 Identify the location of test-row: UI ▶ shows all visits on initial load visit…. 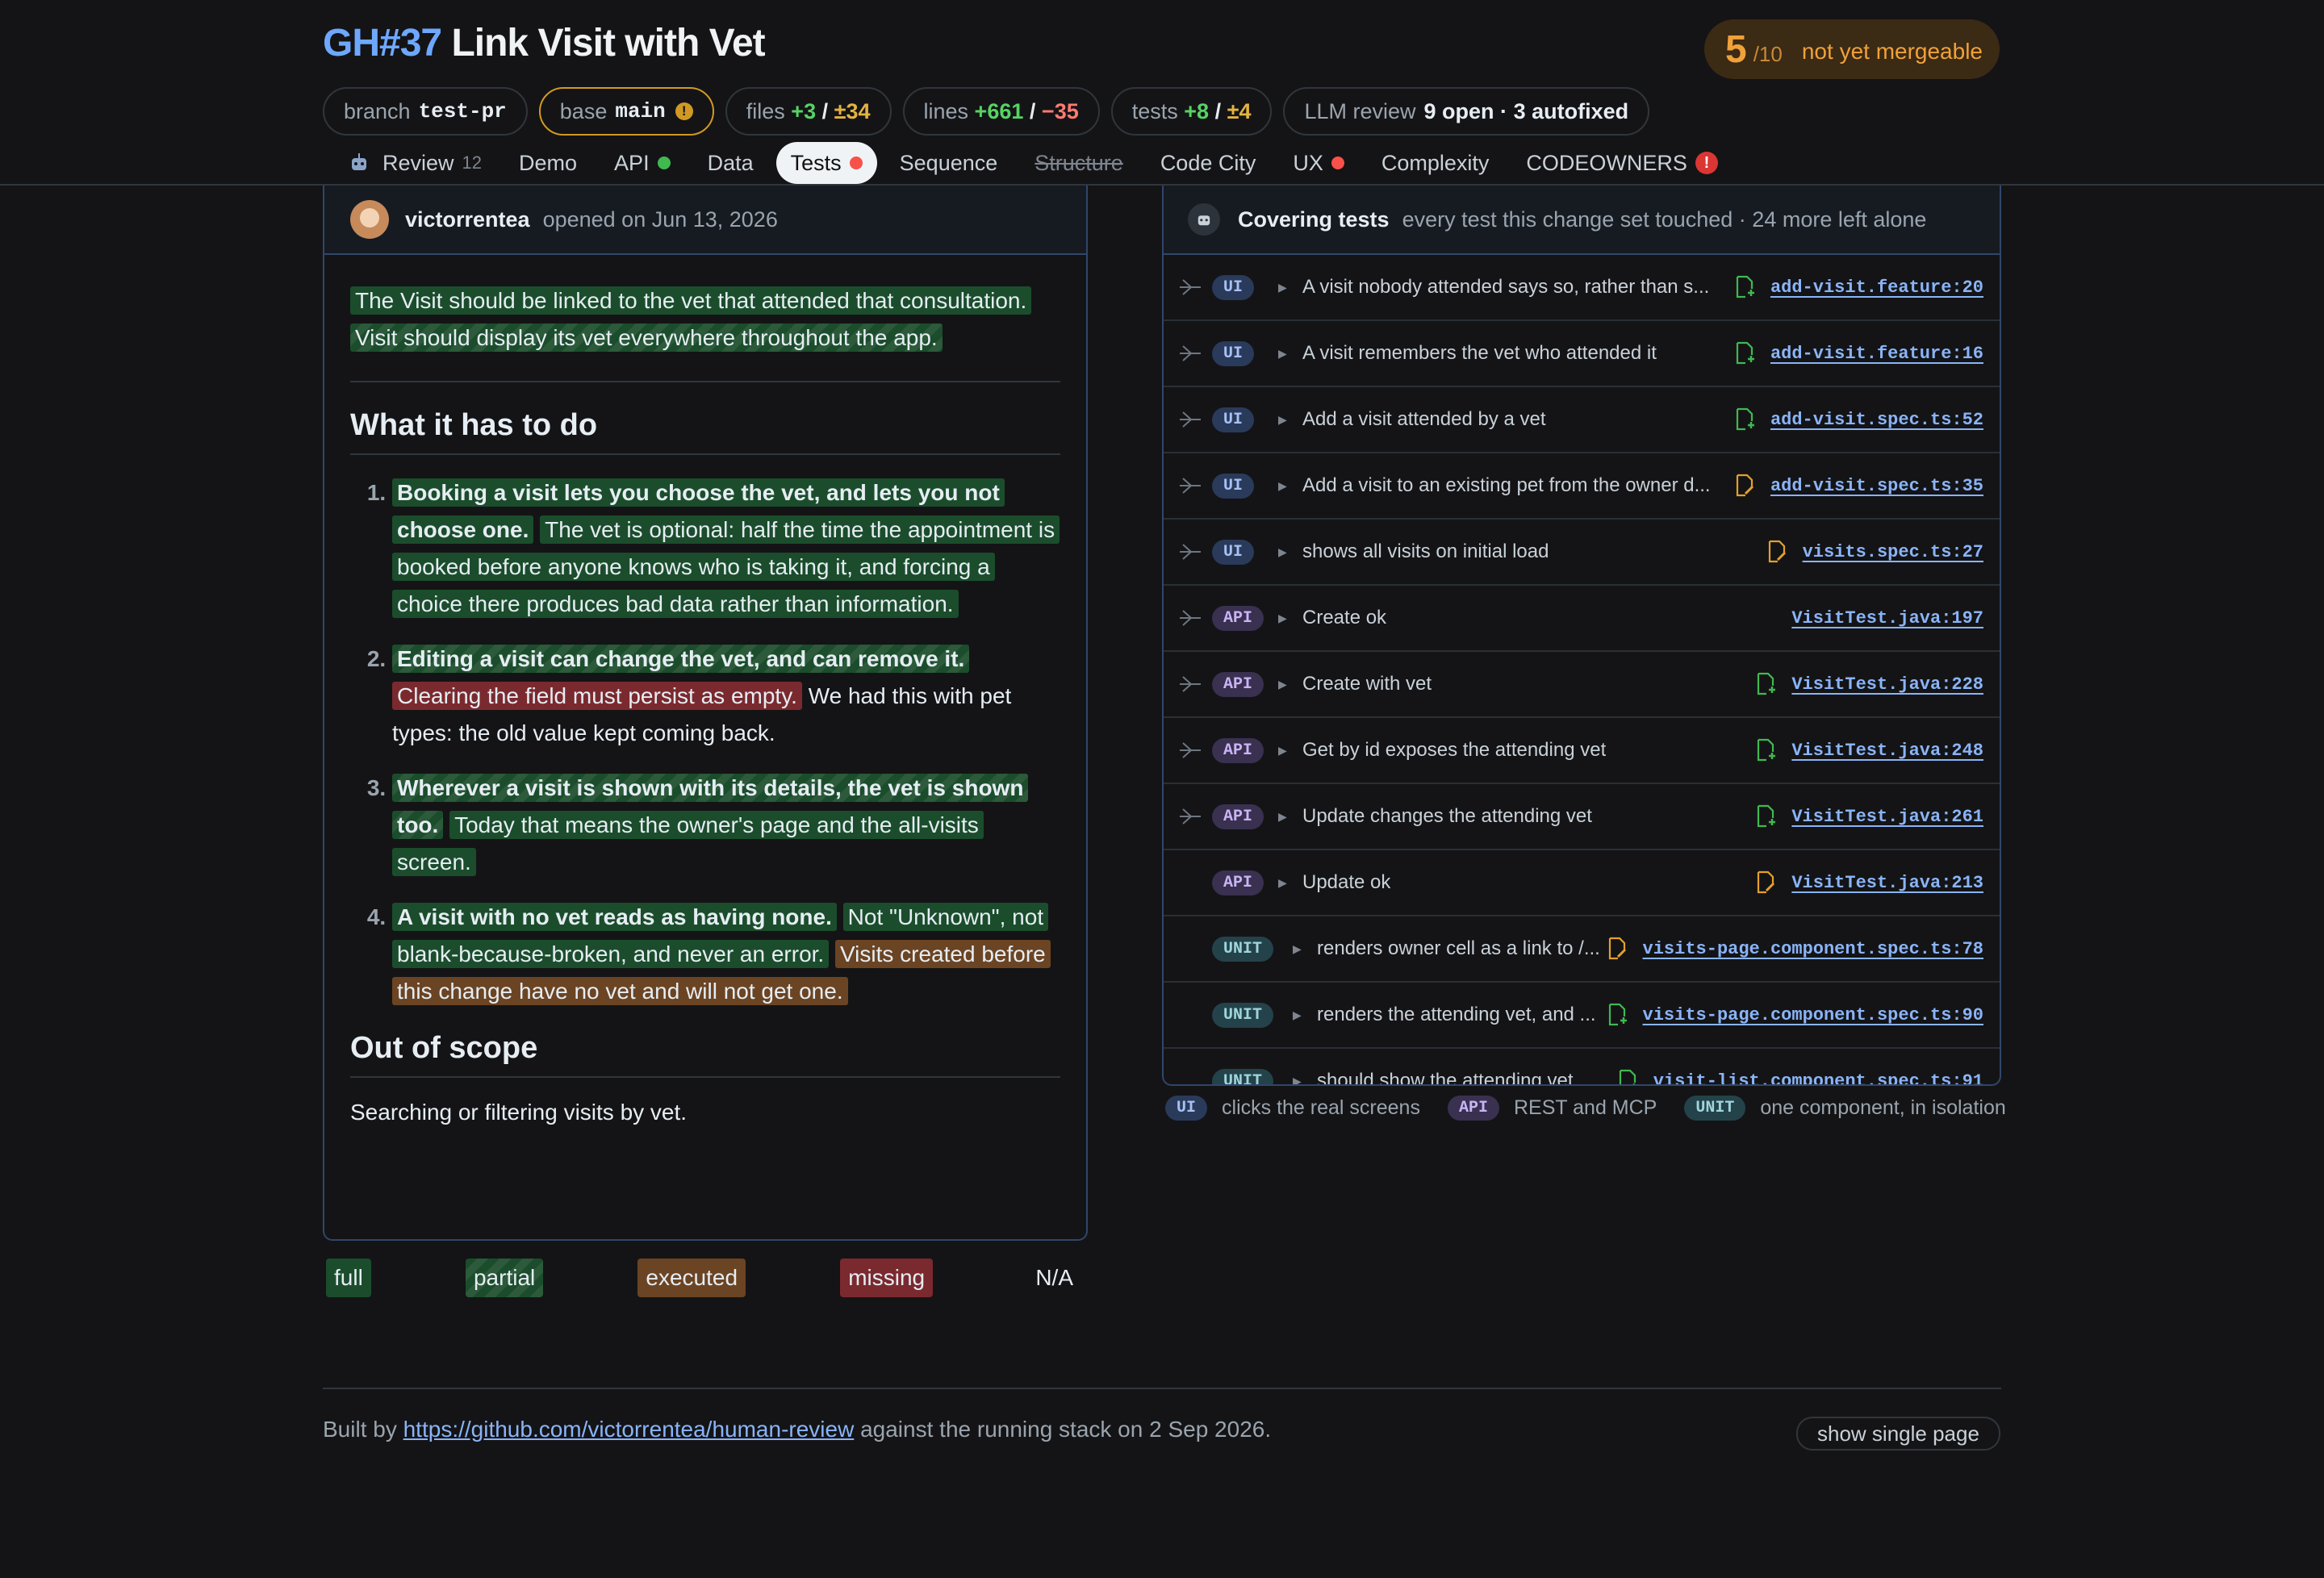
(1582, 553).